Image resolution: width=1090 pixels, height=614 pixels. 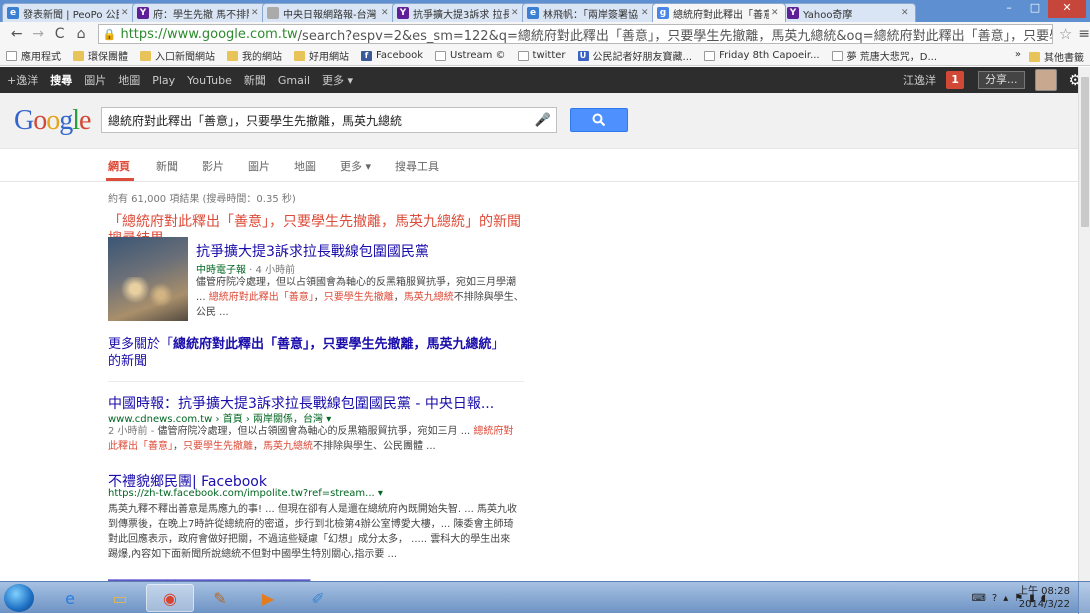 I want to click on news-item-title: 抗爭擴大提3訴求拉長戰線包圍國民黨, so click(x=312, y=251).